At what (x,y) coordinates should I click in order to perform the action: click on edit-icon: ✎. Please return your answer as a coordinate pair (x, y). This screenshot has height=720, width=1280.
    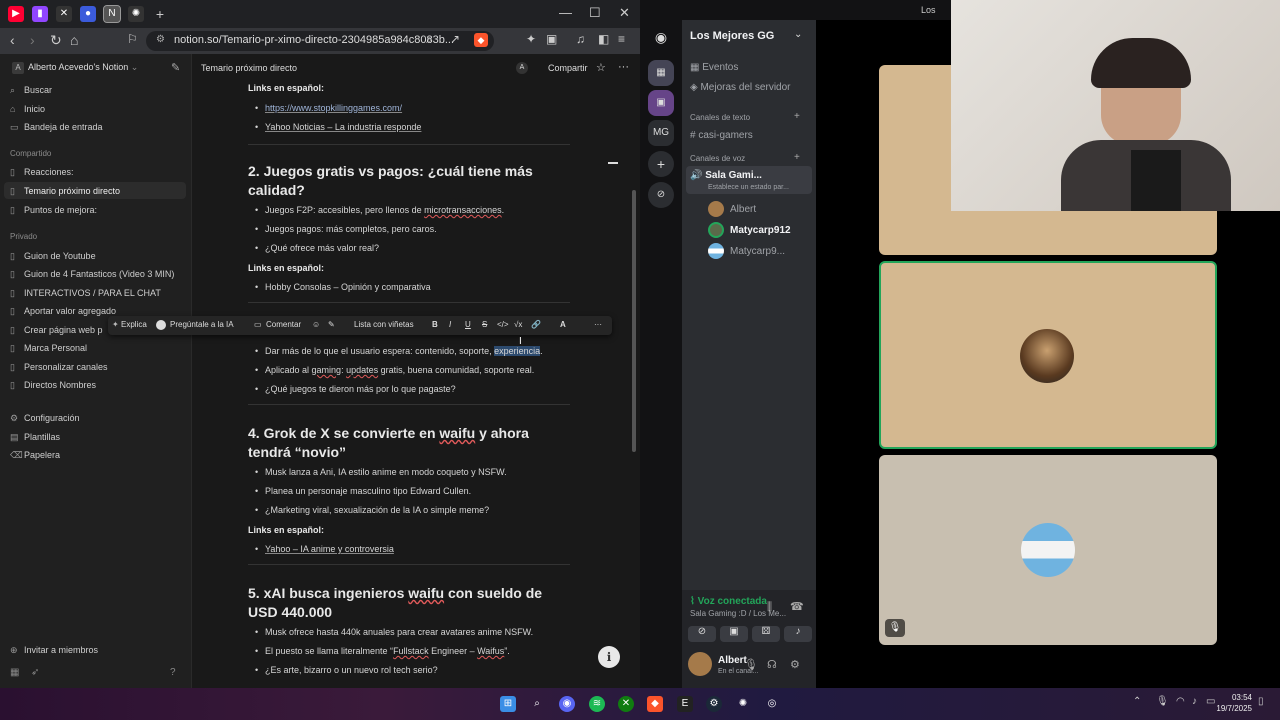
    Looking at the image, I should click on (331, 324).